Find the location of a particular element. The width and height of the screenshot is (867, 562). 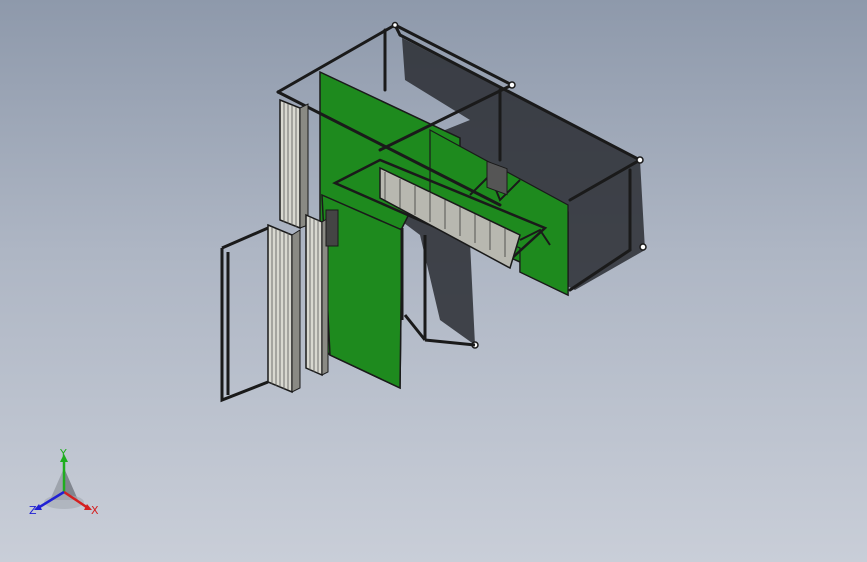

axis-label-z: Z is located at coordinates (33, 510).